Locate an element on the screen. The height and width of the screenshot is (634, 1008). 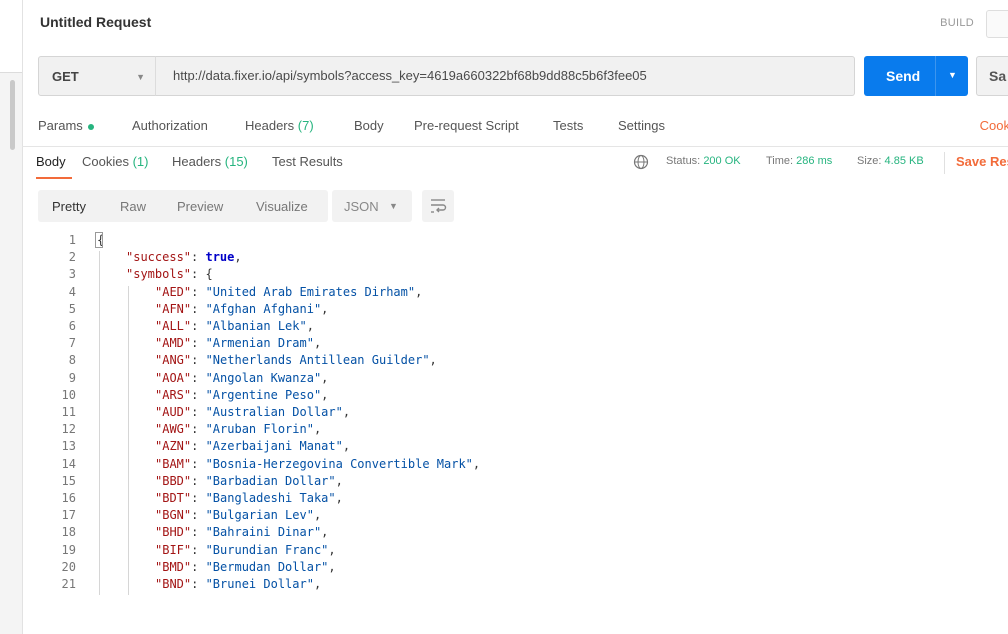
response-tab-body: Body is located at coordinates (51, 161).